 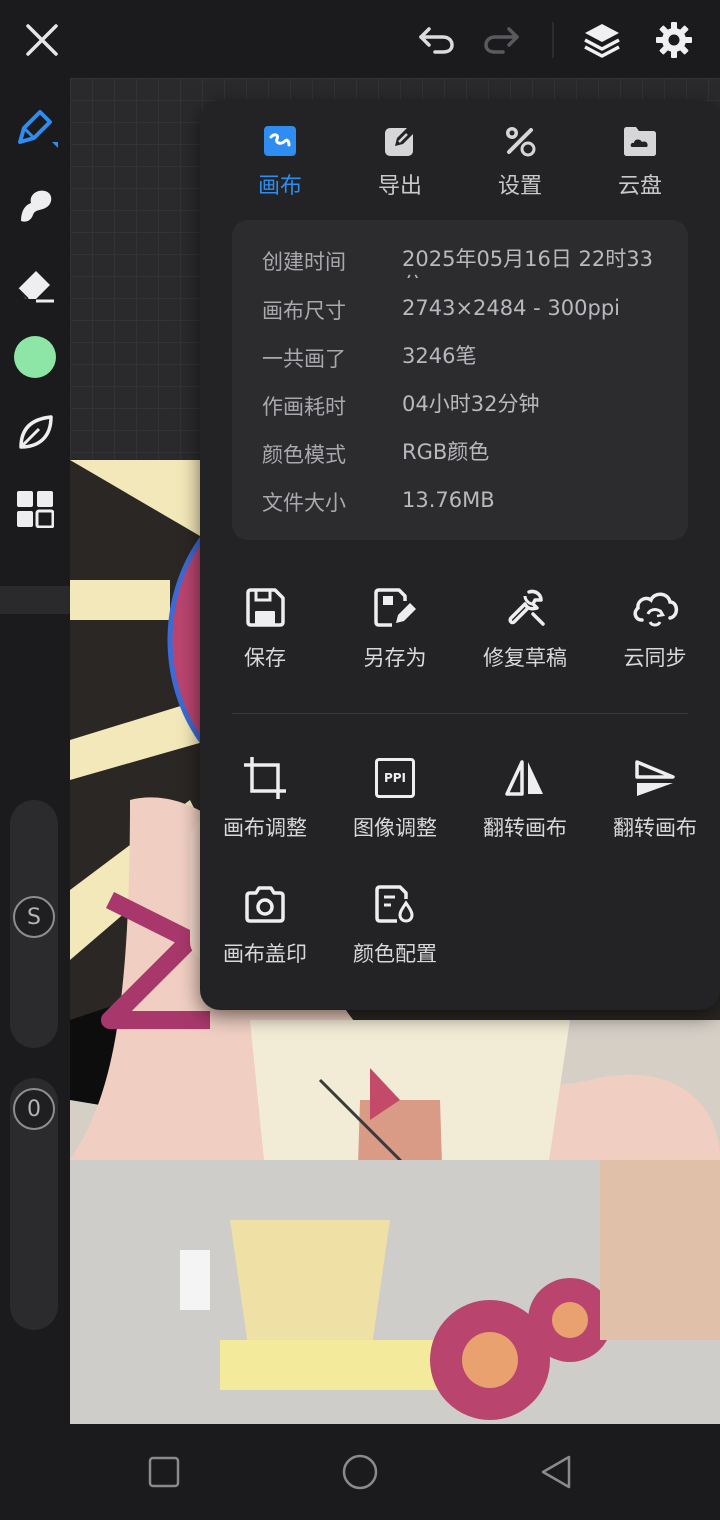 I want to click on toolbar-divider, so click(x=553, y=40).